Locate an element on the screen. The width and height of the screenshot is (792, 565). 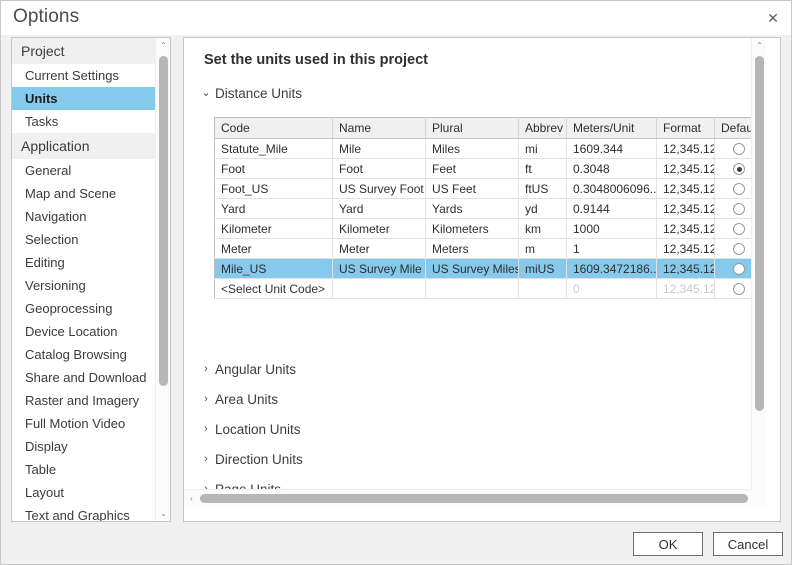
sidebar-item-tasks: Tasks is located at coordinates (91, 121).